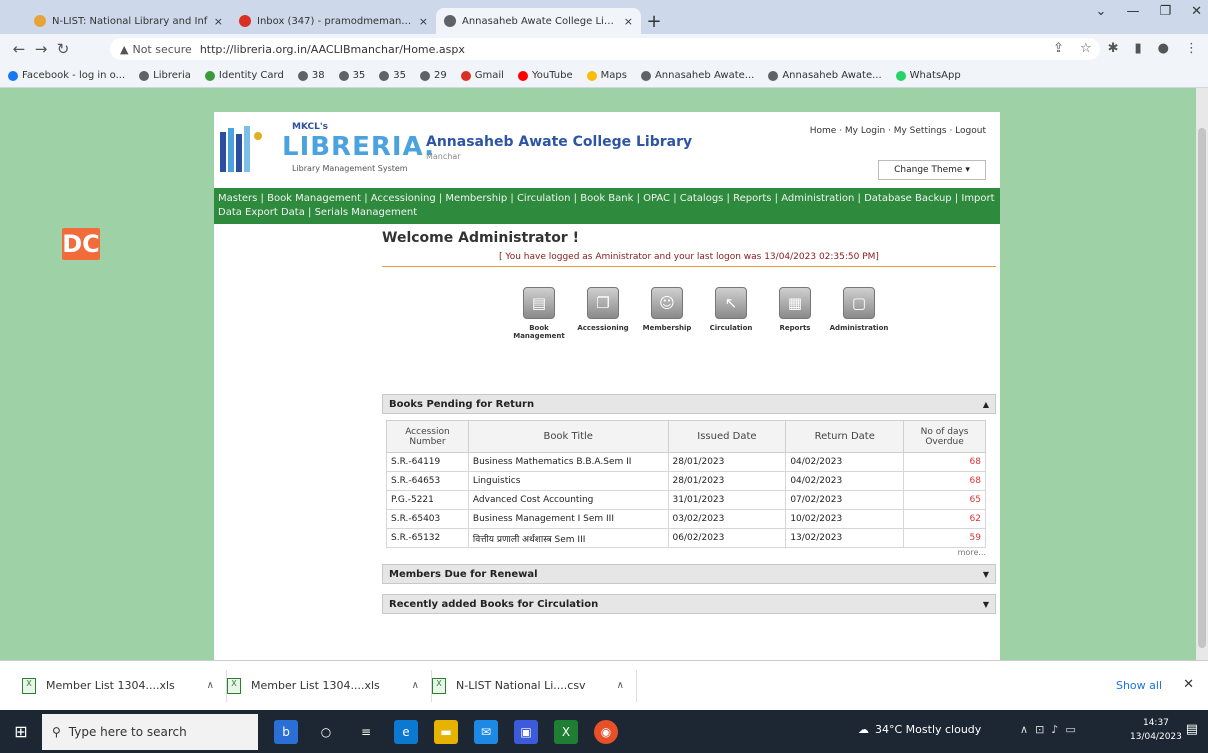  What do you see at coordinates (932, 170) in the screenshot?
I see `change-theme-button: Change Theme ▾` at bounding box center [932, 170].